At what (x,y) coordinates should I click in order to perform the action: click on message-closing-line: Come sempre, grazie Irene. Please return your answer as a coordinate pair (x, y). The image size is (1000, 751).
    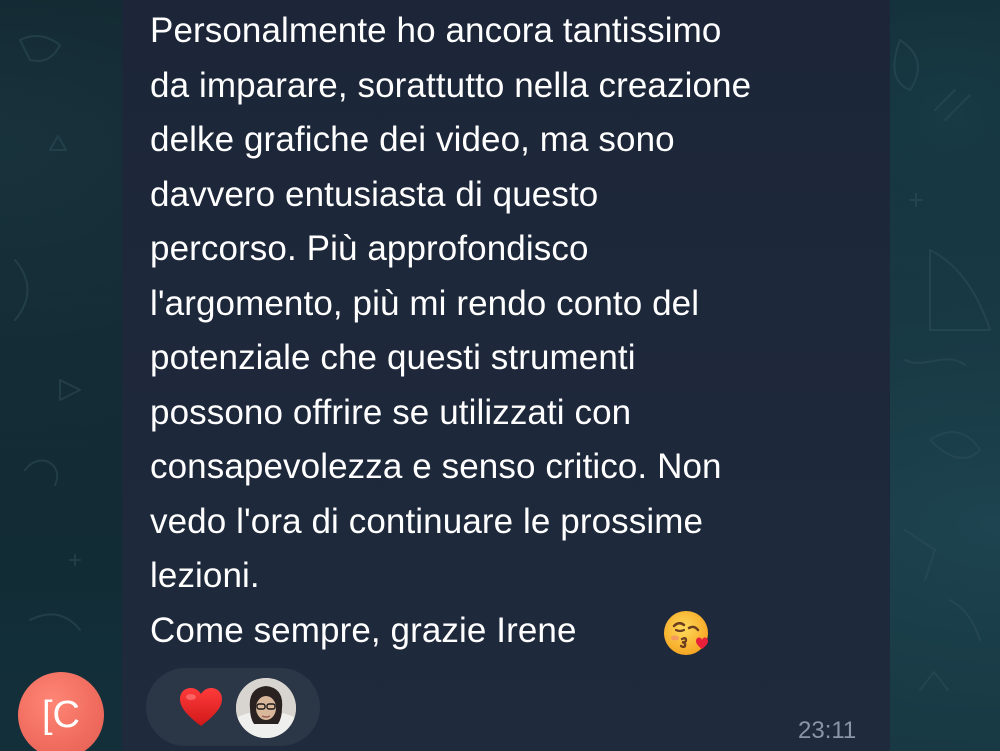
    Looking at the image, I should click on (363, 630).